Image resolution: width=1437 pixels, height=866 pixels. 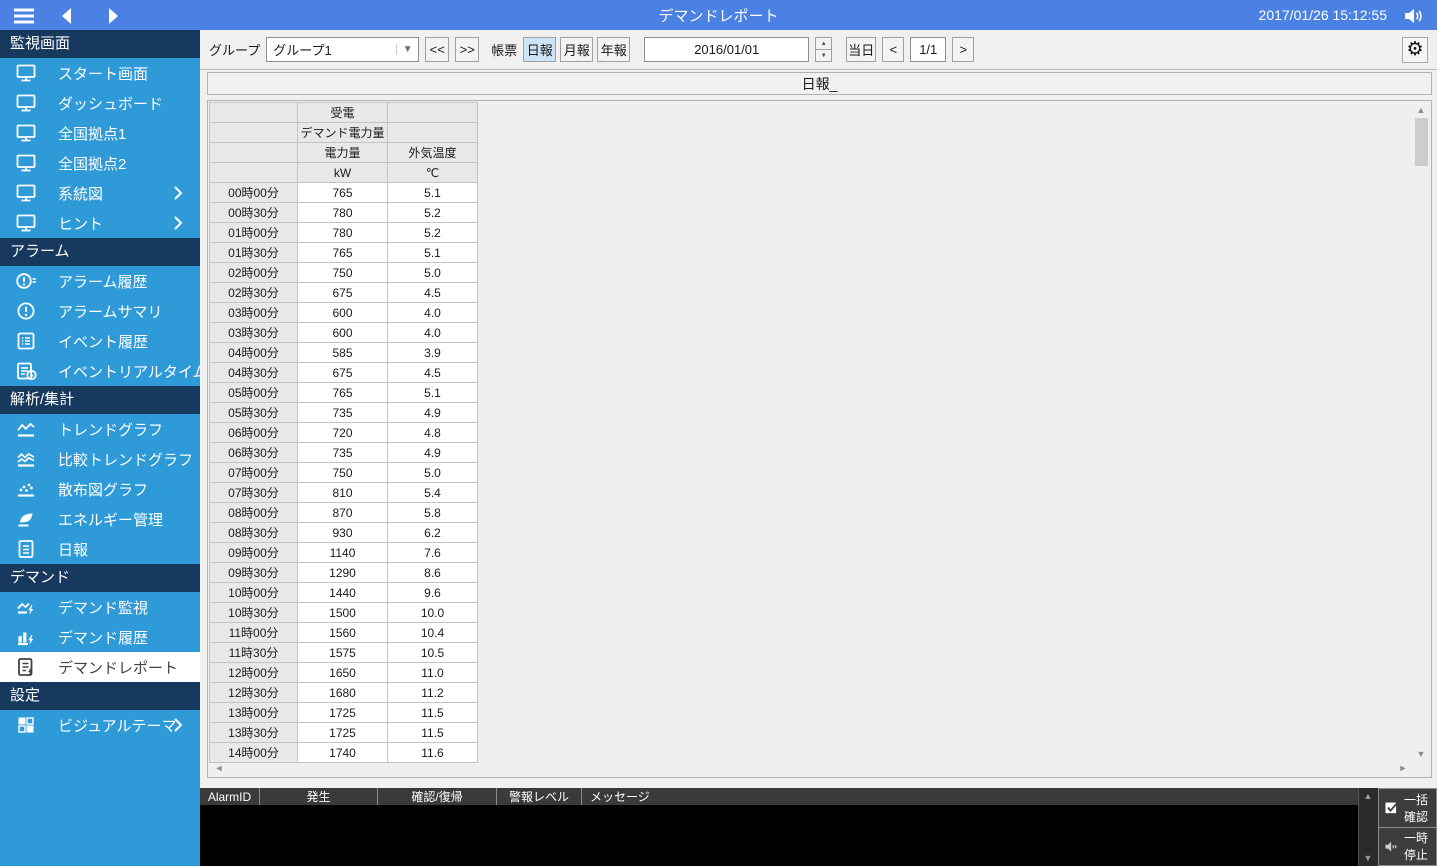 I want to click on sidebar-item: イベントリアルタイム, so click(x=100, y=371).